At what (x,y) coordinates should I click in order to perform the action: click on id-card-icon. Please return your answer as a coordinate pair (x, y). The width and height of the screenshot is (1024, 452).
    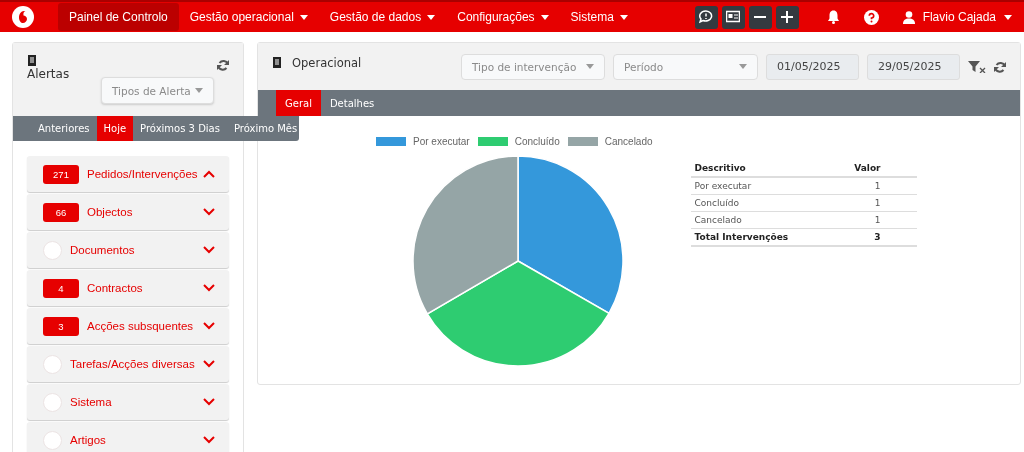
    Looking at the image, I should click on (733, 17).